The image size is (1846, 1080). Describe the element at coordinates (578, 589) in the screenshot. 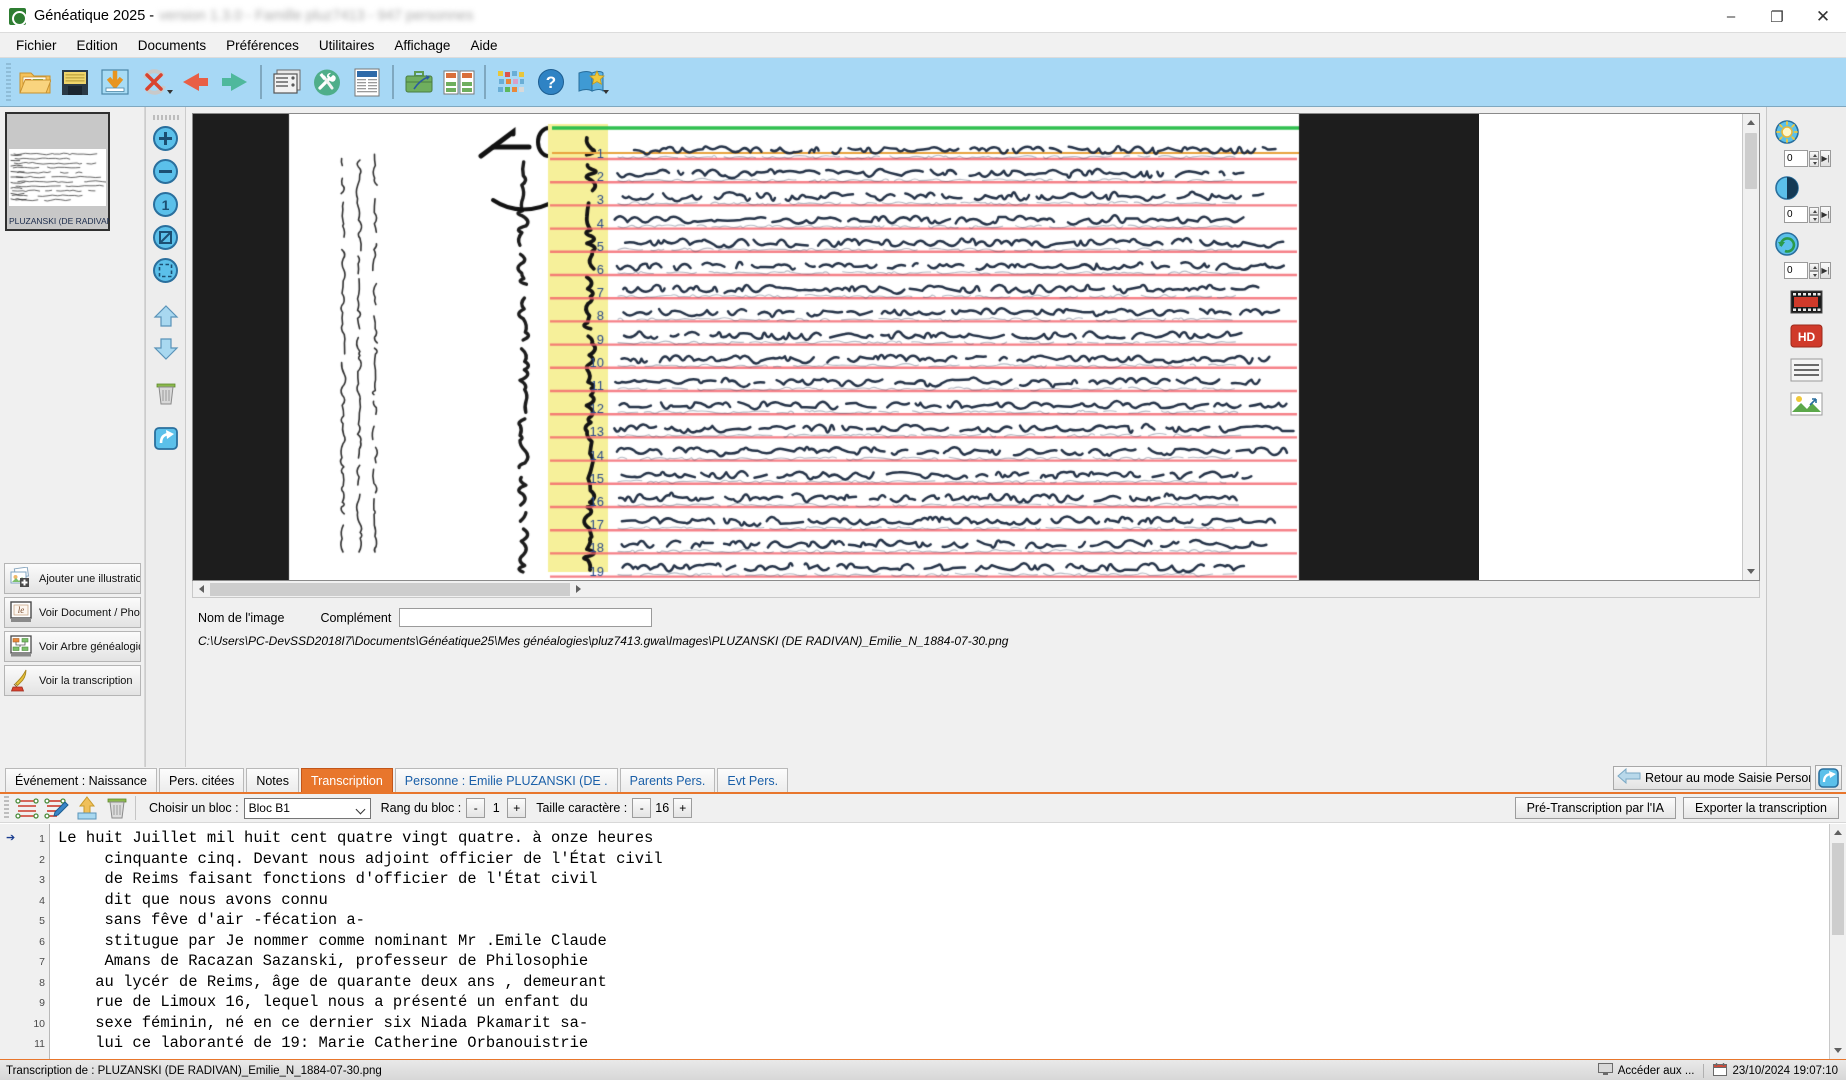

I see `scroll-right-arrow` at that location.